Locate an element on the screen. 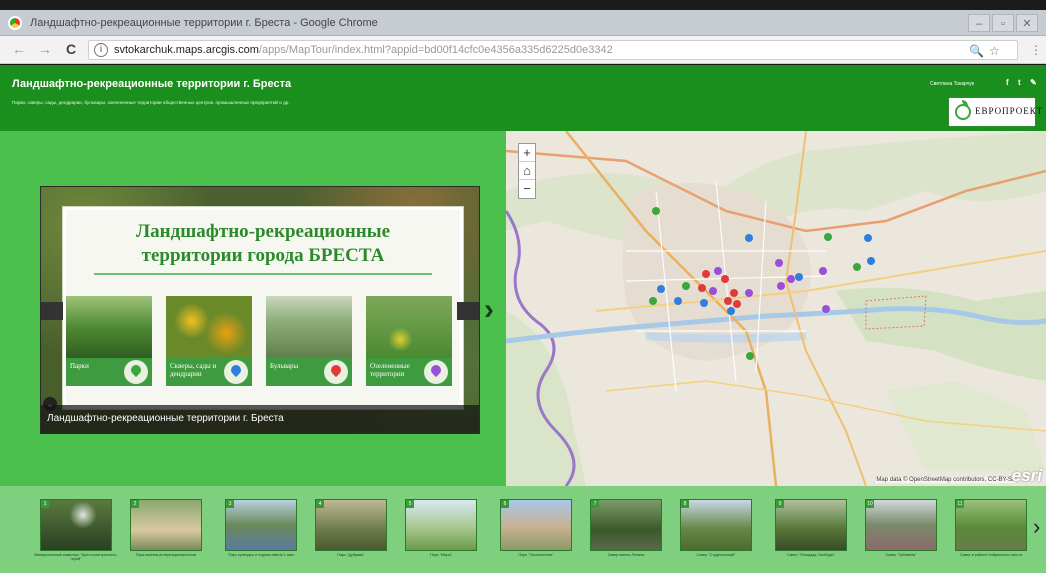 The image size is (1046, 573). close-icon: ✕ is located at coordinates (1027, 23).